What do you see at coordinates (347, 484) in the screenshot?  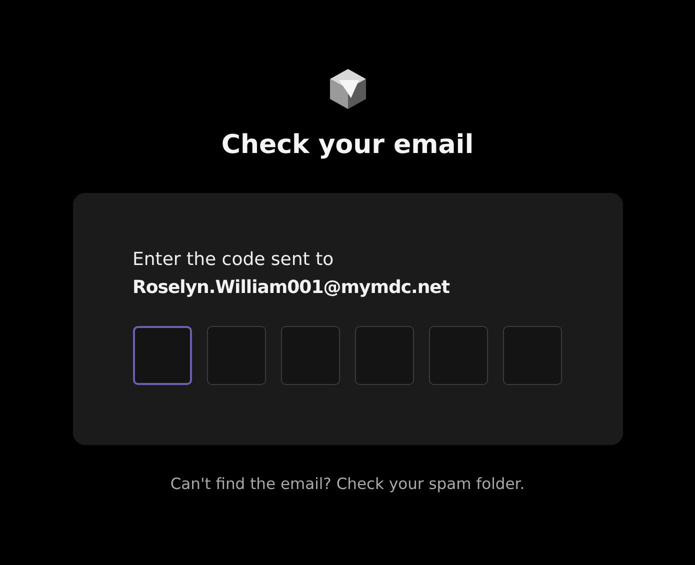 I see `help-text: Can't find the email? Check your spam folder.` at bounding box center [347, 484].